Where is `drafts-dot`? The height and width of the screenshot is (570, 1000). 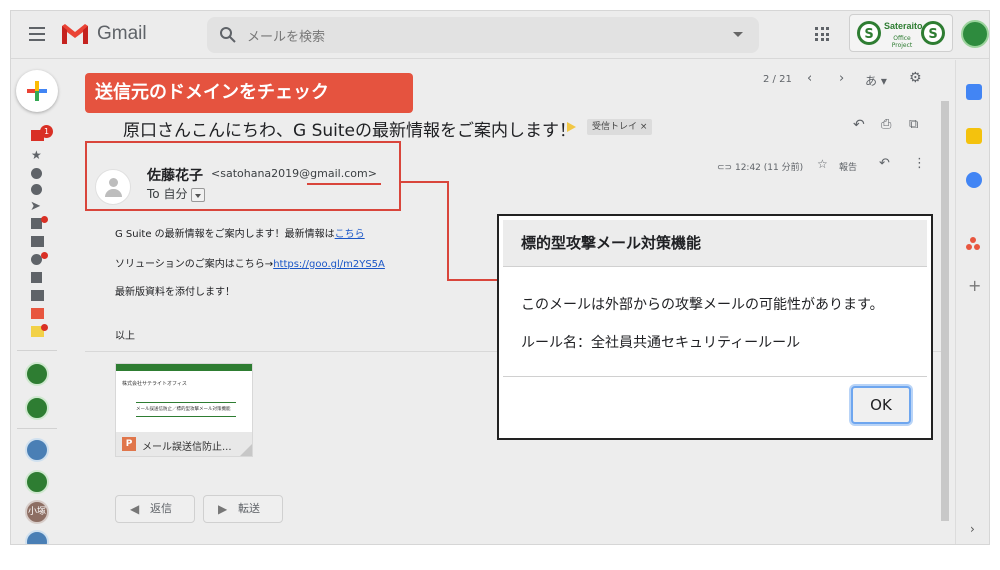
drafts-dot is located at coordinates (44, 219).